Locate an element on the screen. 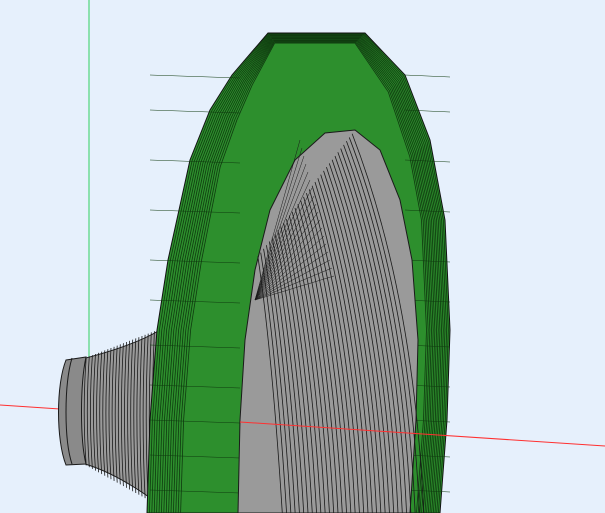 The width and height of the screenshot is (605, 513). throat-collar is located at coordinates (72, 411).